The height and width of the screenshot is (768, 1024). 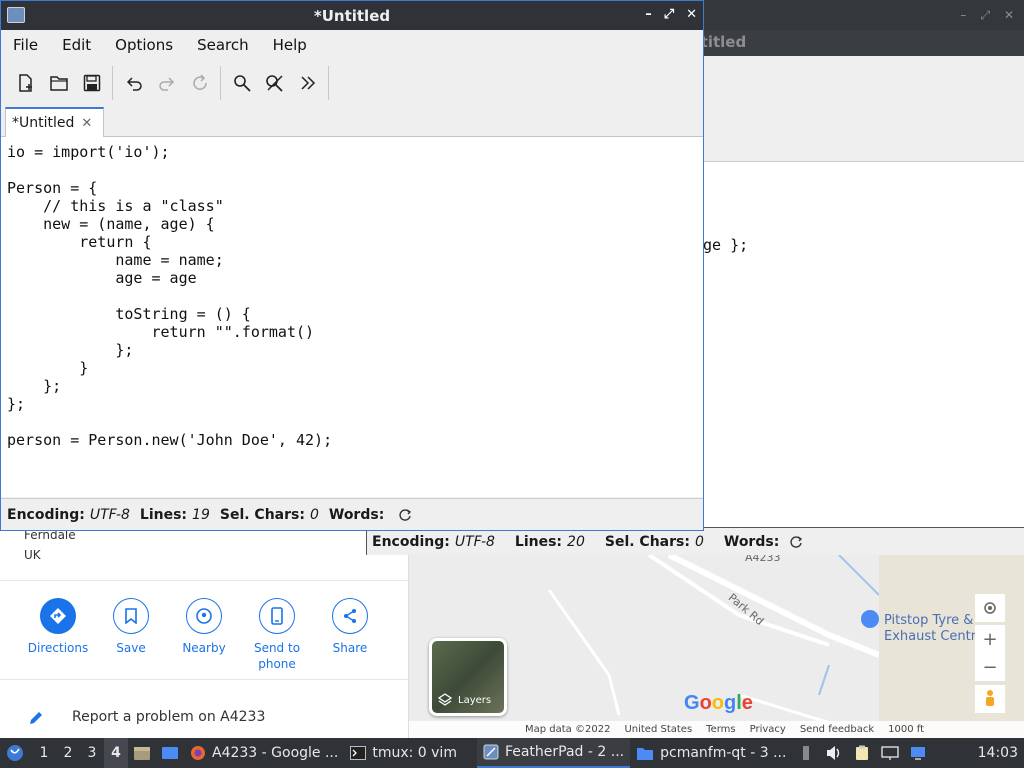 What do you see at coordinates (15, 753) in the screenshot?
I see `start-menu-button` at bounding box center [15, 753].